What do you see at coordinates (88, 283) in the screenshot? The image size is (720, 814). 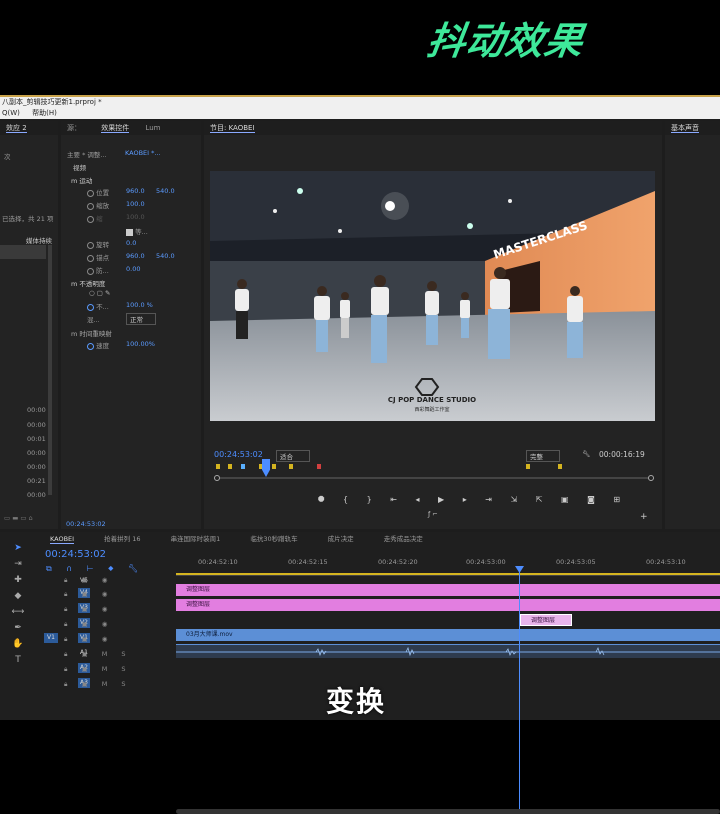 I see `effect-opacity: ⅿ 不透明度` at bounding box center [88, 283].